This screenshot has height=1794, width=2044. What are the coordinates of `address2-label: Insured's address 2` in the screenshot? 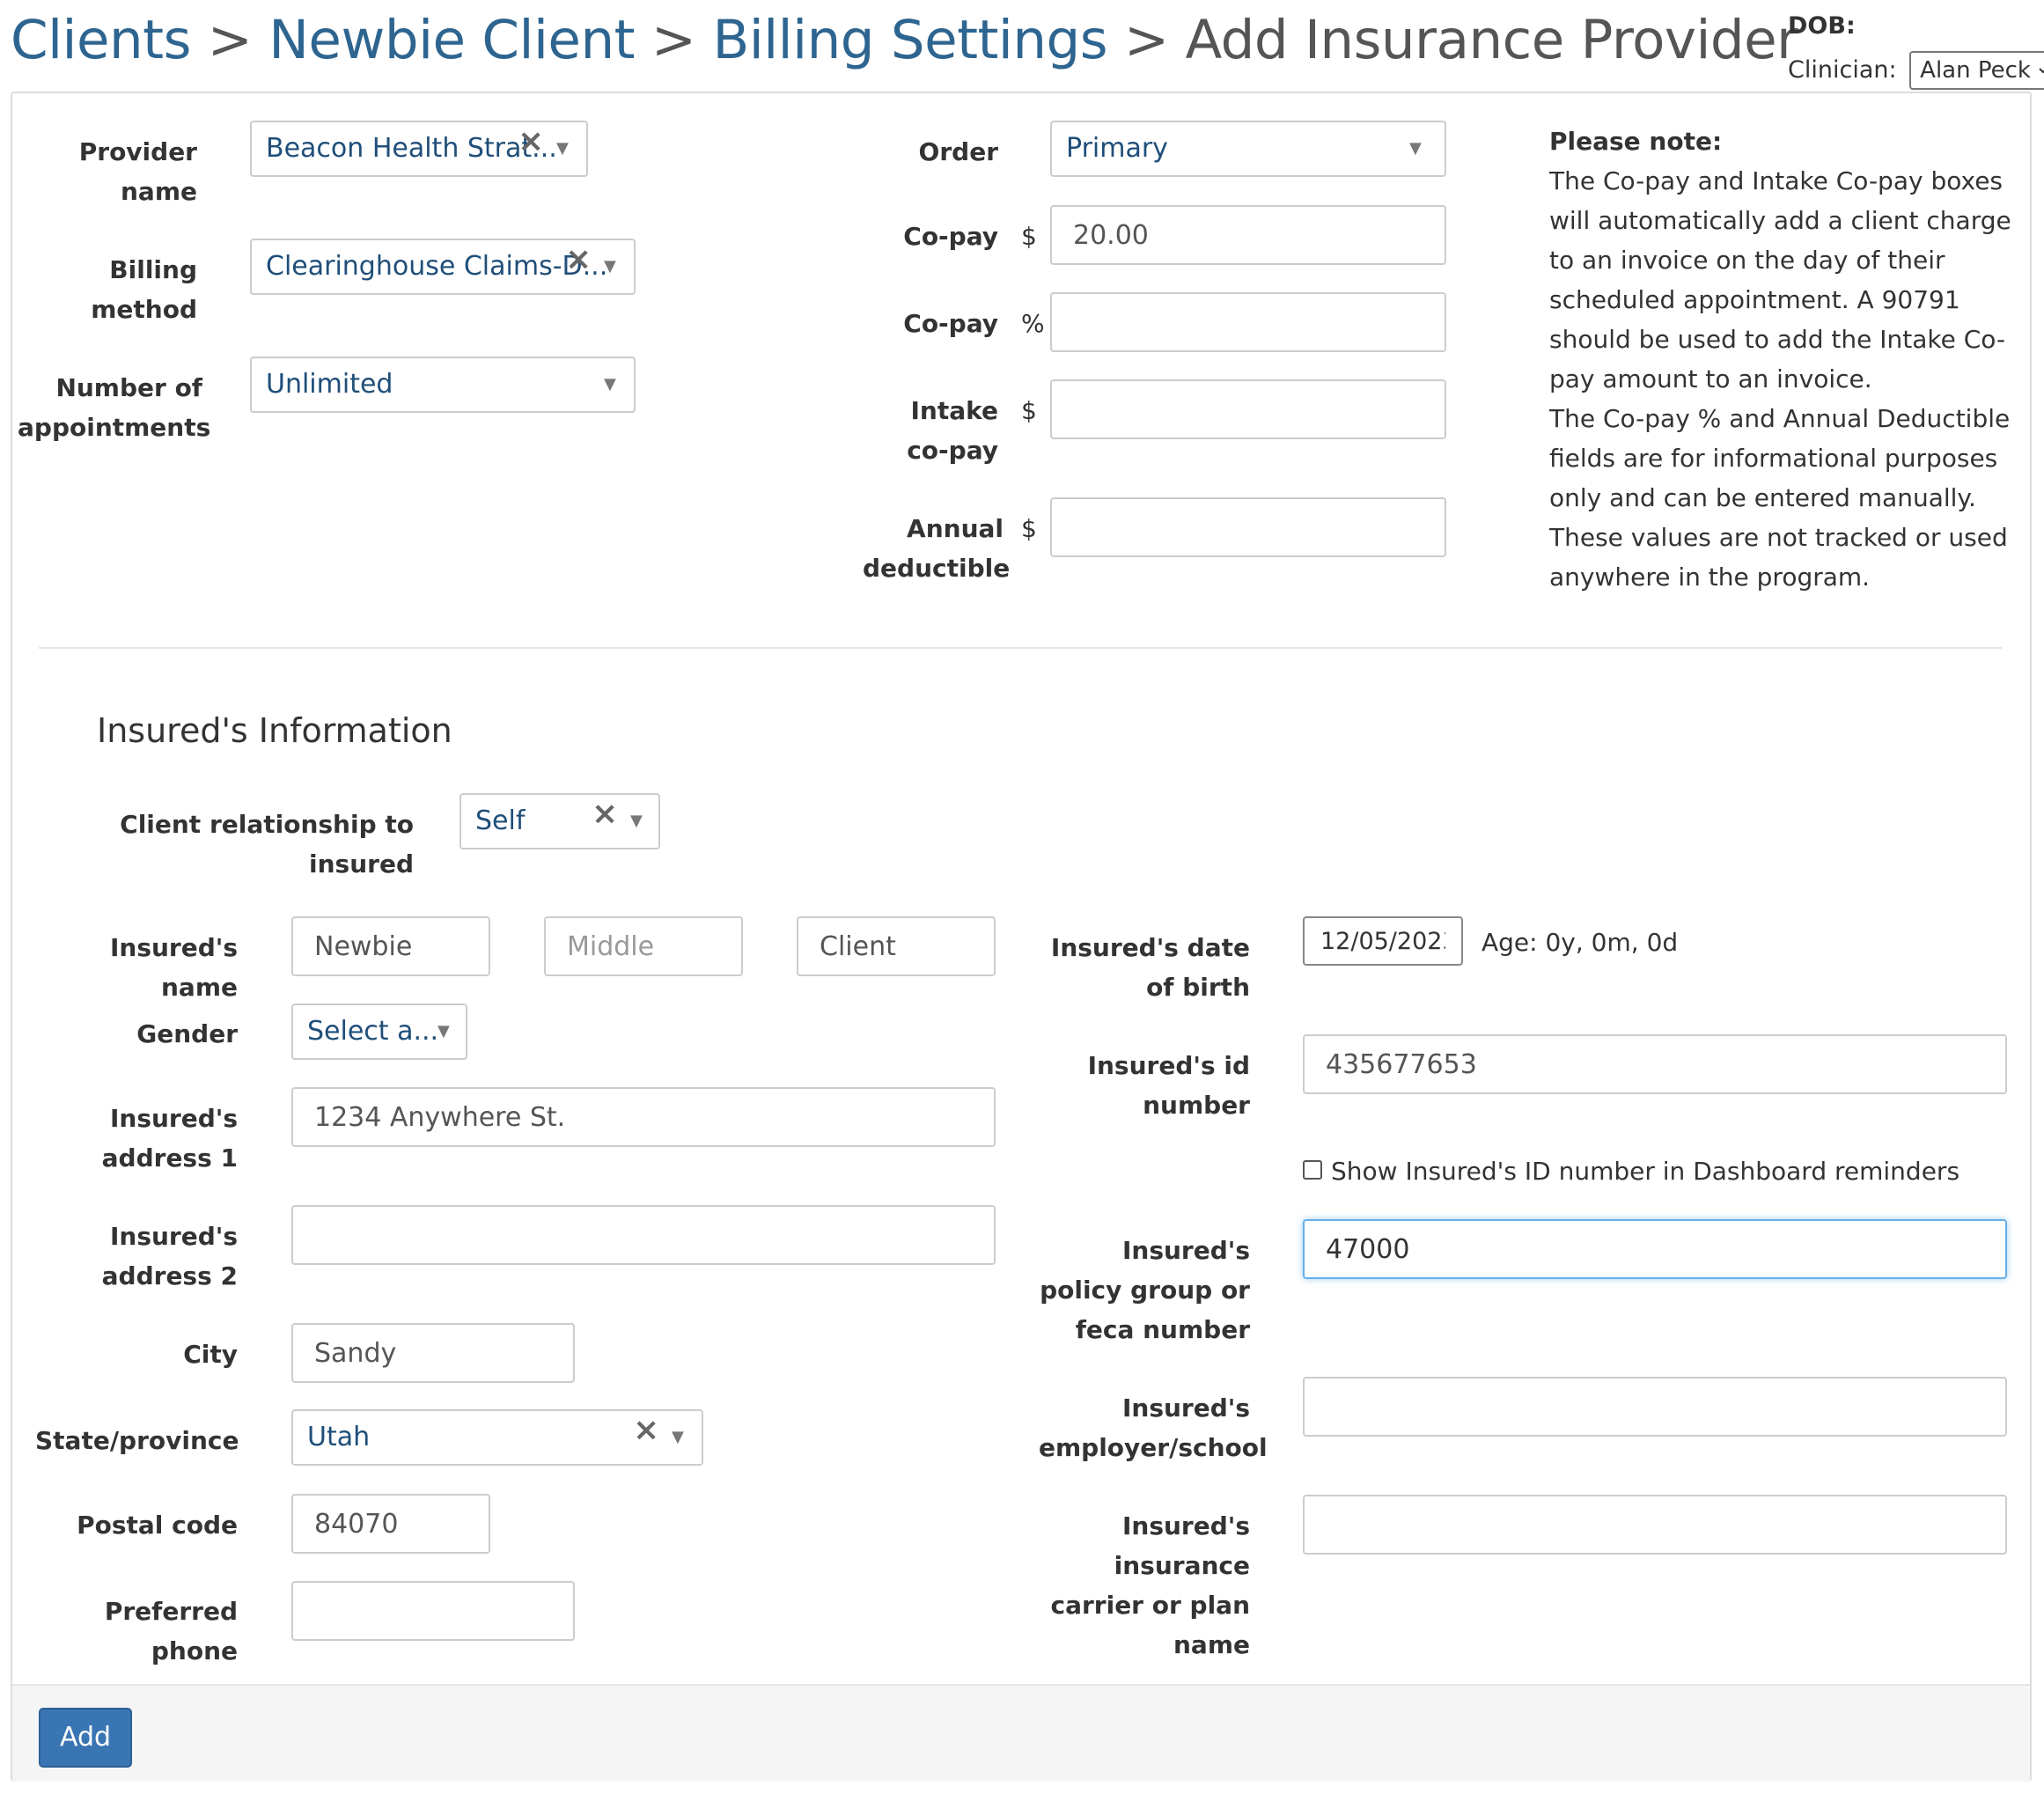 It's located at (169, 1256).